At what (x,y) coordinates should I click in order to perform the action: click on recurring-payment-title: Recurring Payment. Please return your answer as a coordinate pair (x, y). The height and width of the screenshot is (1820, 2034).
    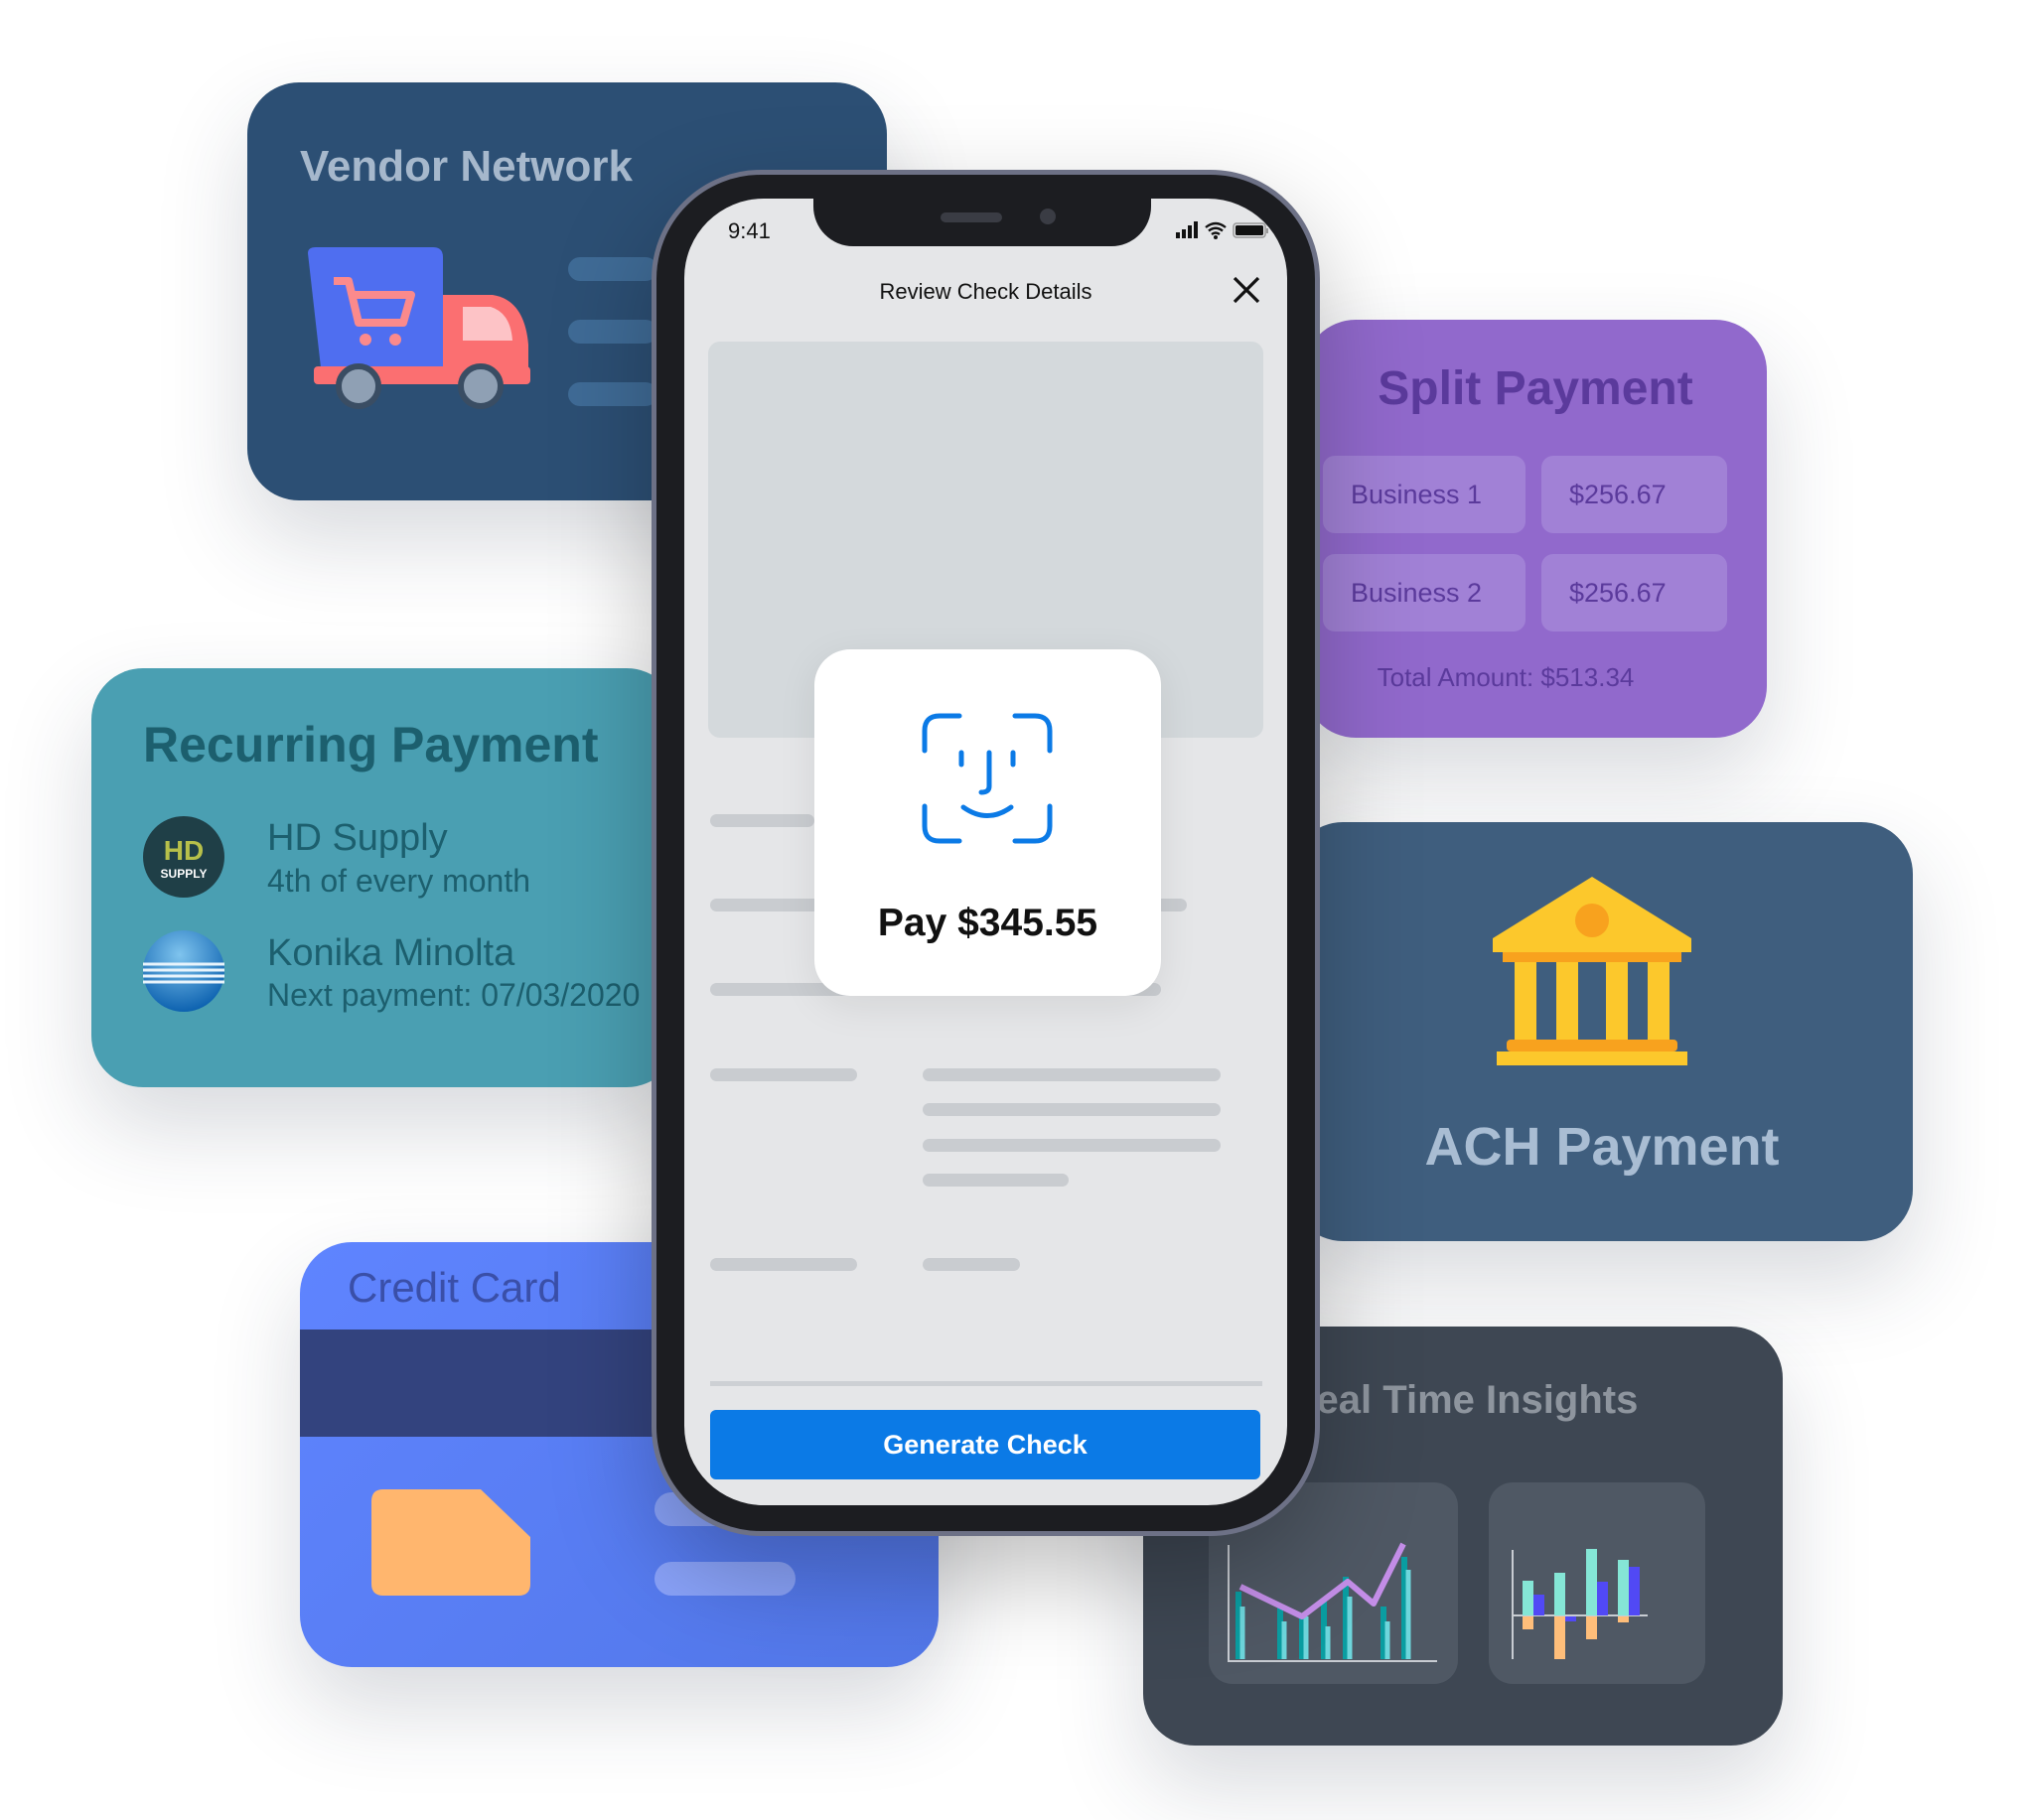
    Looking at the image, I should click on (371, 744).